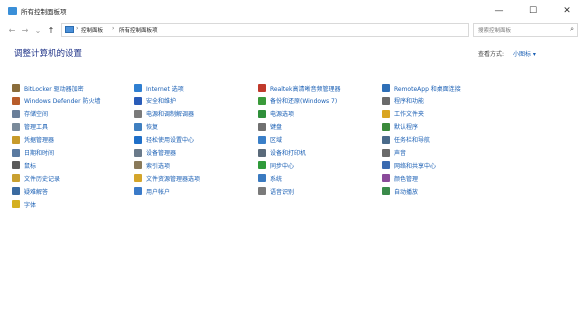 The height and width of the screenshot is (319, 584). What do you see at coordinates (412, 139) in the screenshot?
I see `control-panel-item-label: 任务栏和导航` at bounding box center [412, 139].